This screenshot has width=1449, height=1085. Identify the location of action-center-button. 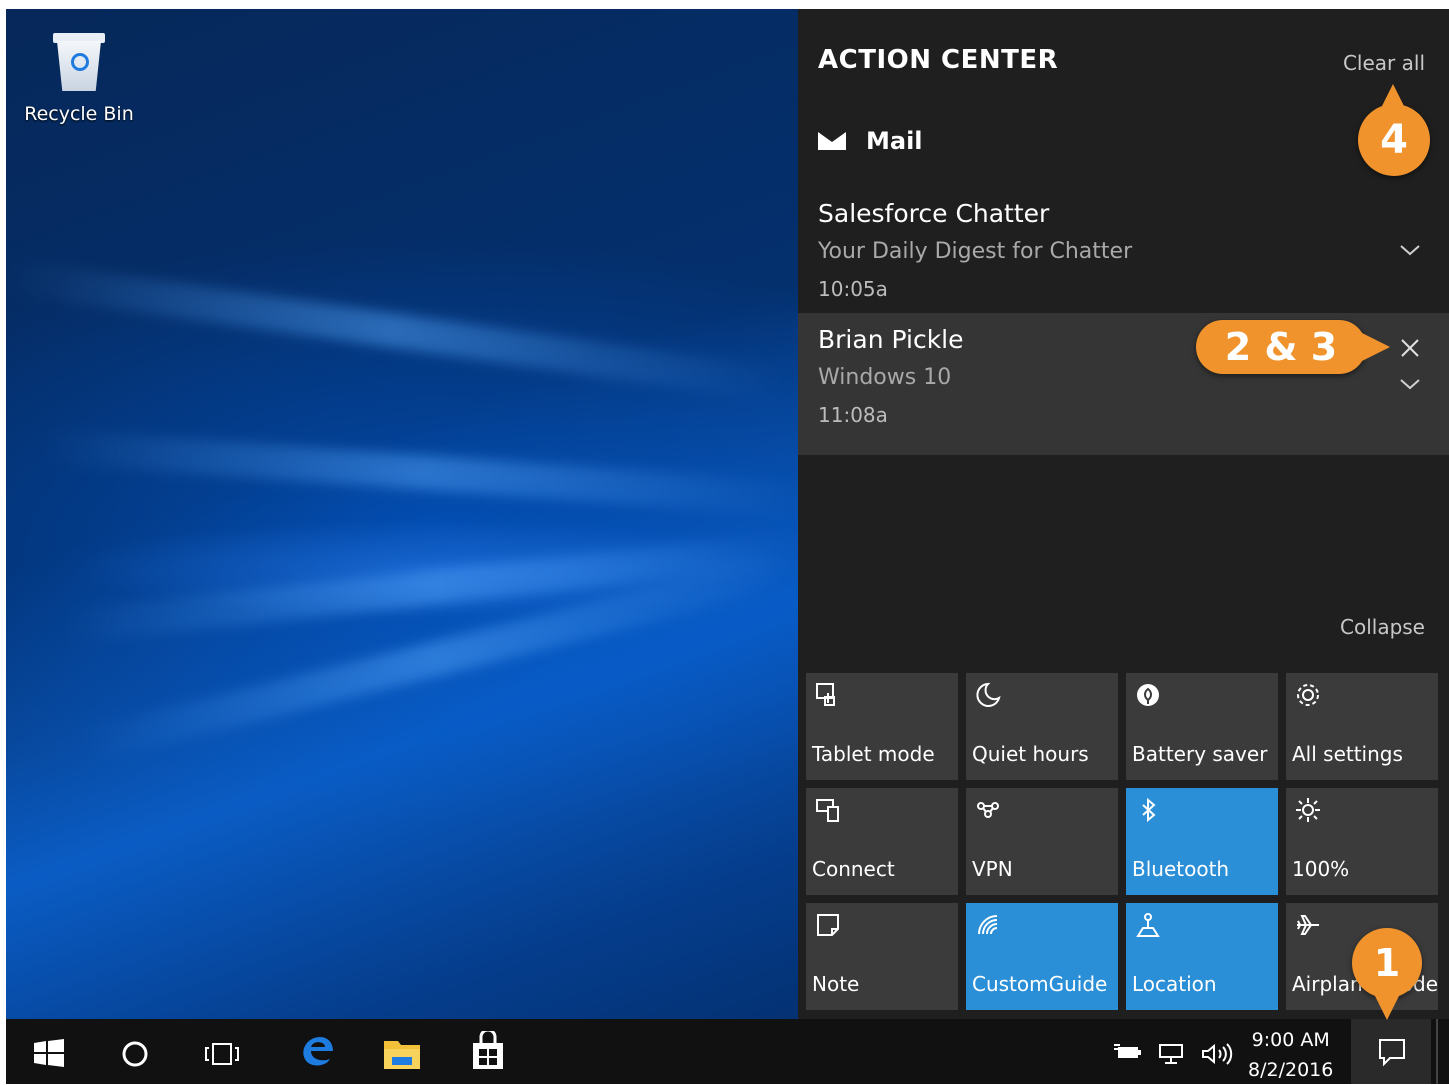
(1391, 1051).